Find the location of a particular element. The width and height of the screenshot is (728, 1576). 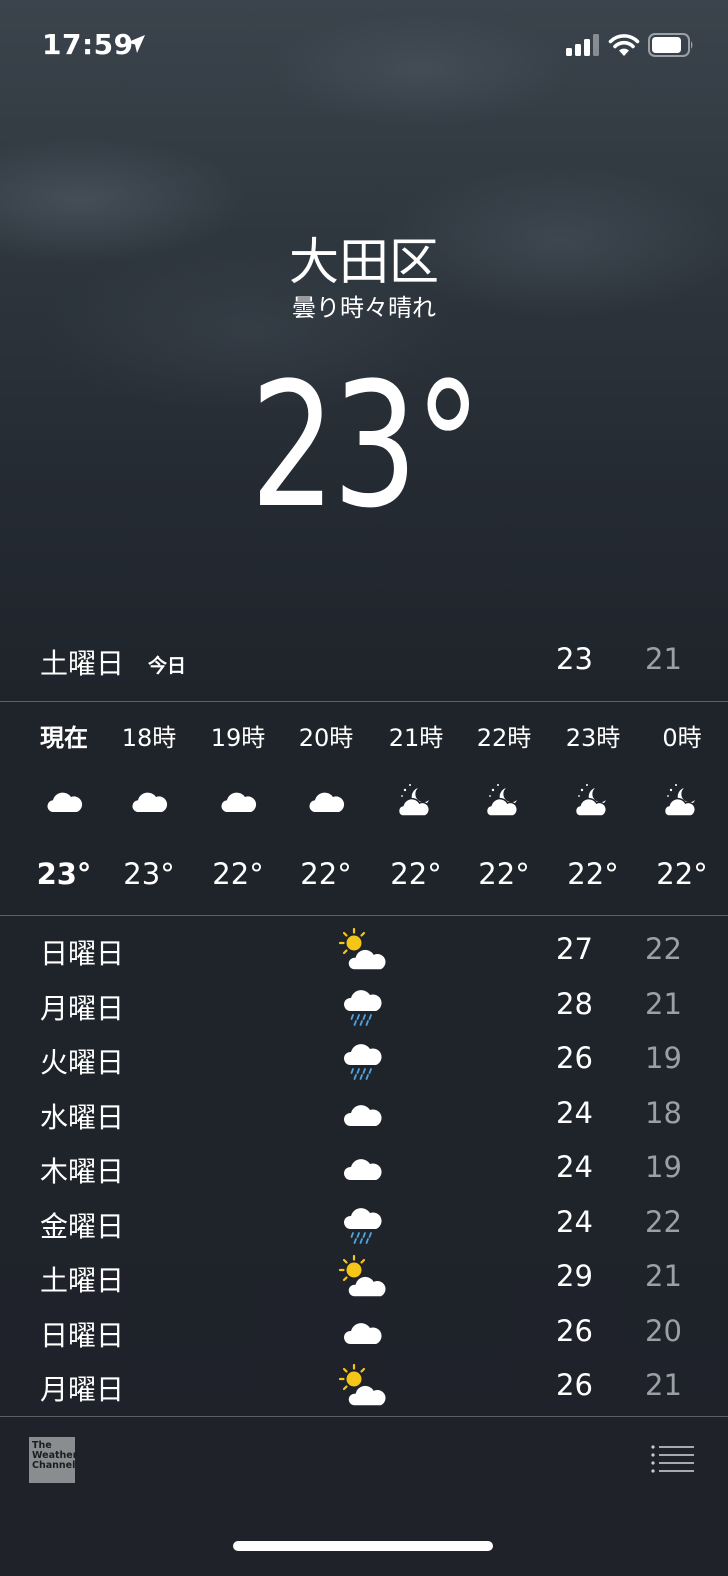

today-low-temp: 21 is located at coordinates (663, 659).